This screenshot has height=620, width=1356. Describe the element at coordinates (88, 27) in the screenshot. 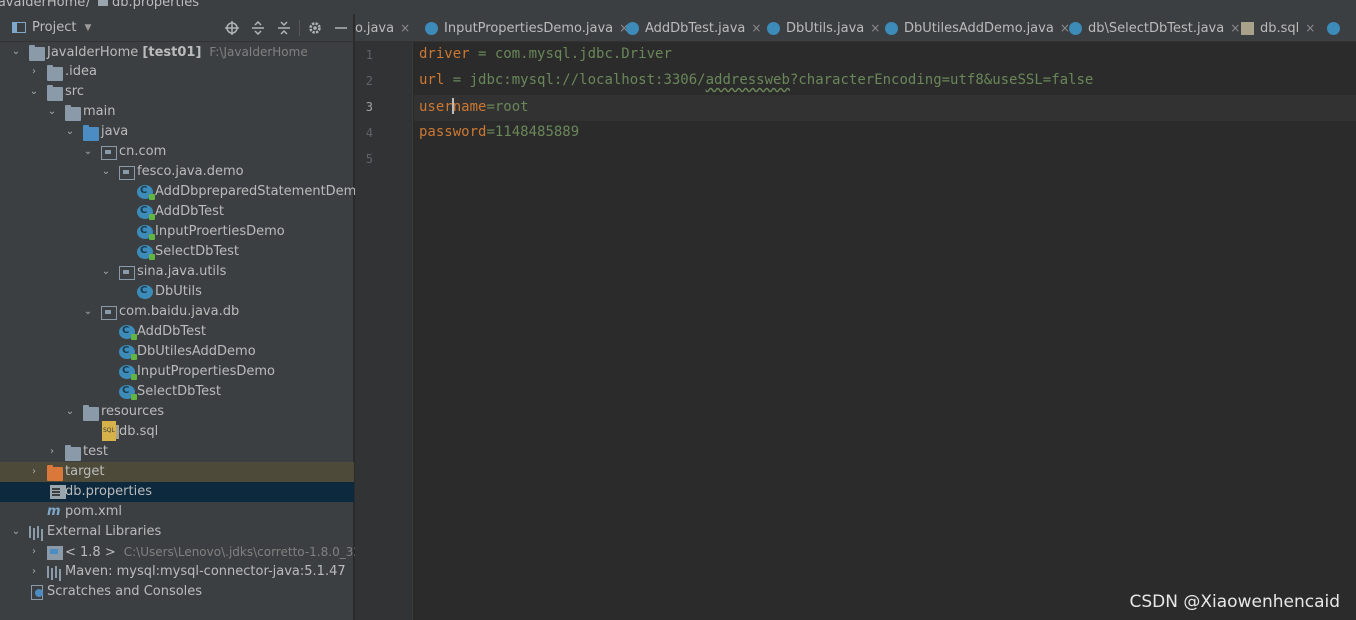

I see `chevron-down-icon: ▼` at that location.